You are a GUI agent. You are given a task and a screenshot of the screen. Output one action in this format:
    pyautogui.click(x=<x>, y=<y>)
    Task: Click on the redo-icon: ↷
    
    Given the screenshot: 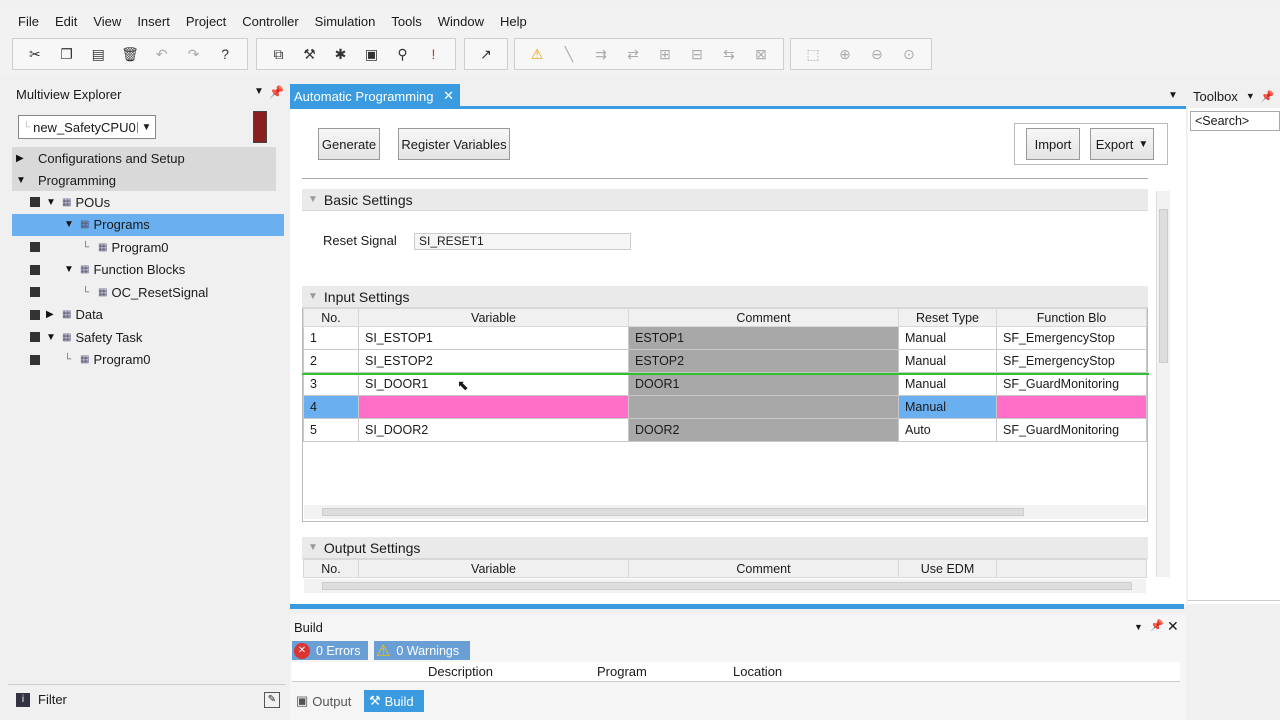 What is the action you would take?
    pyautogui.click(x=194, y=54)
    